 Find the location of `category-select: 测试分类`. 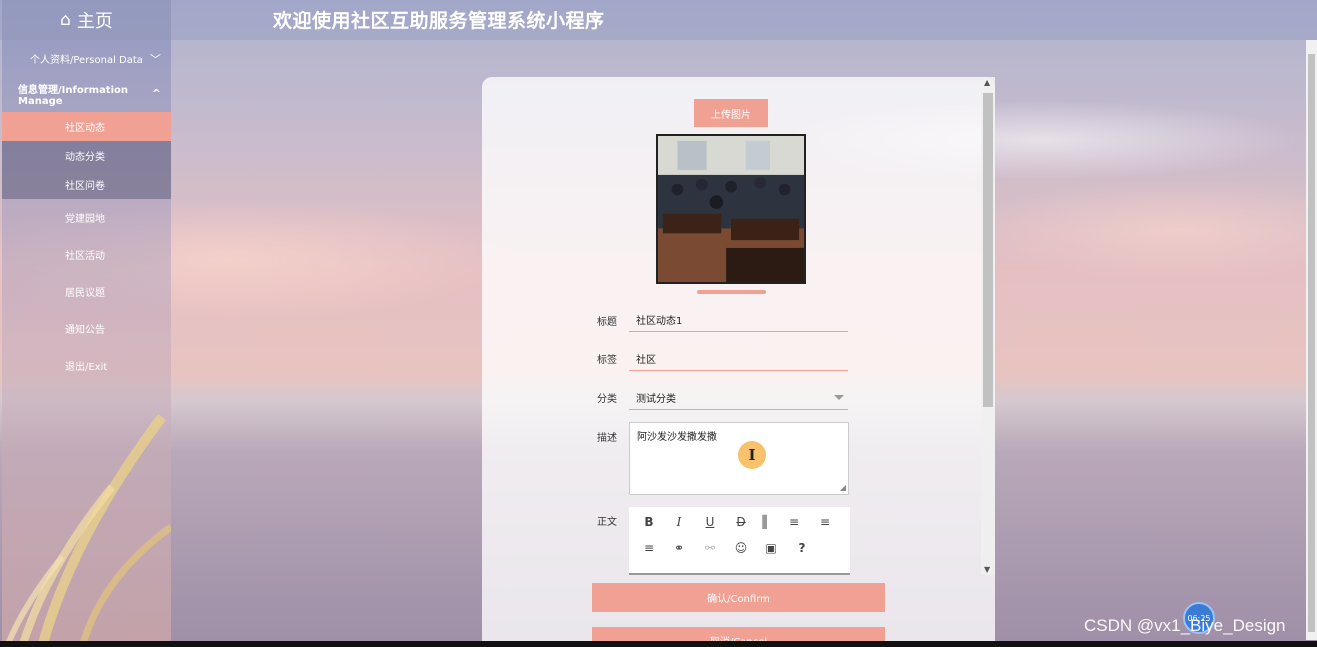

category-select: 测试分类 is located at coordinates (738, 398).